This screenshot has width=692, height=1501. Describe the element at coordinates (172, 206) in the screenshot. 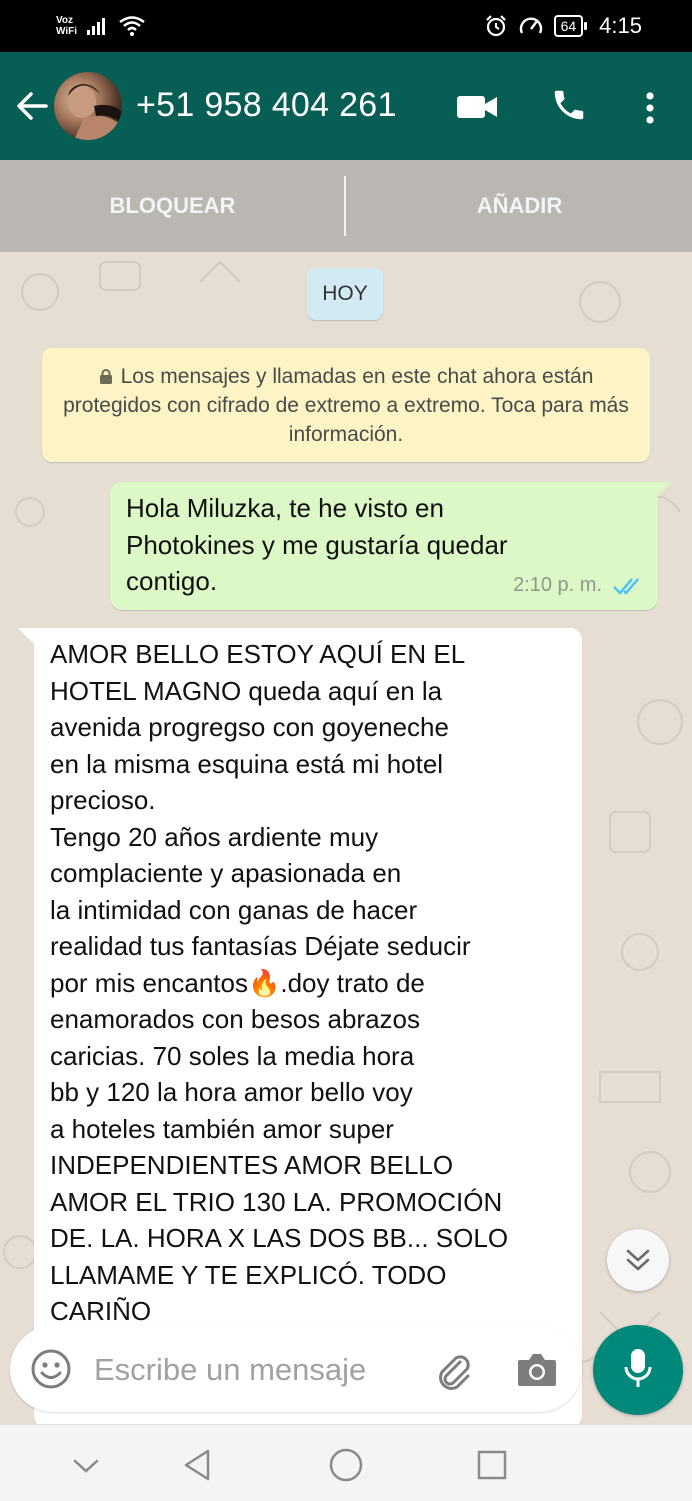

I see `block-button: BLOQUEAR` at that location.